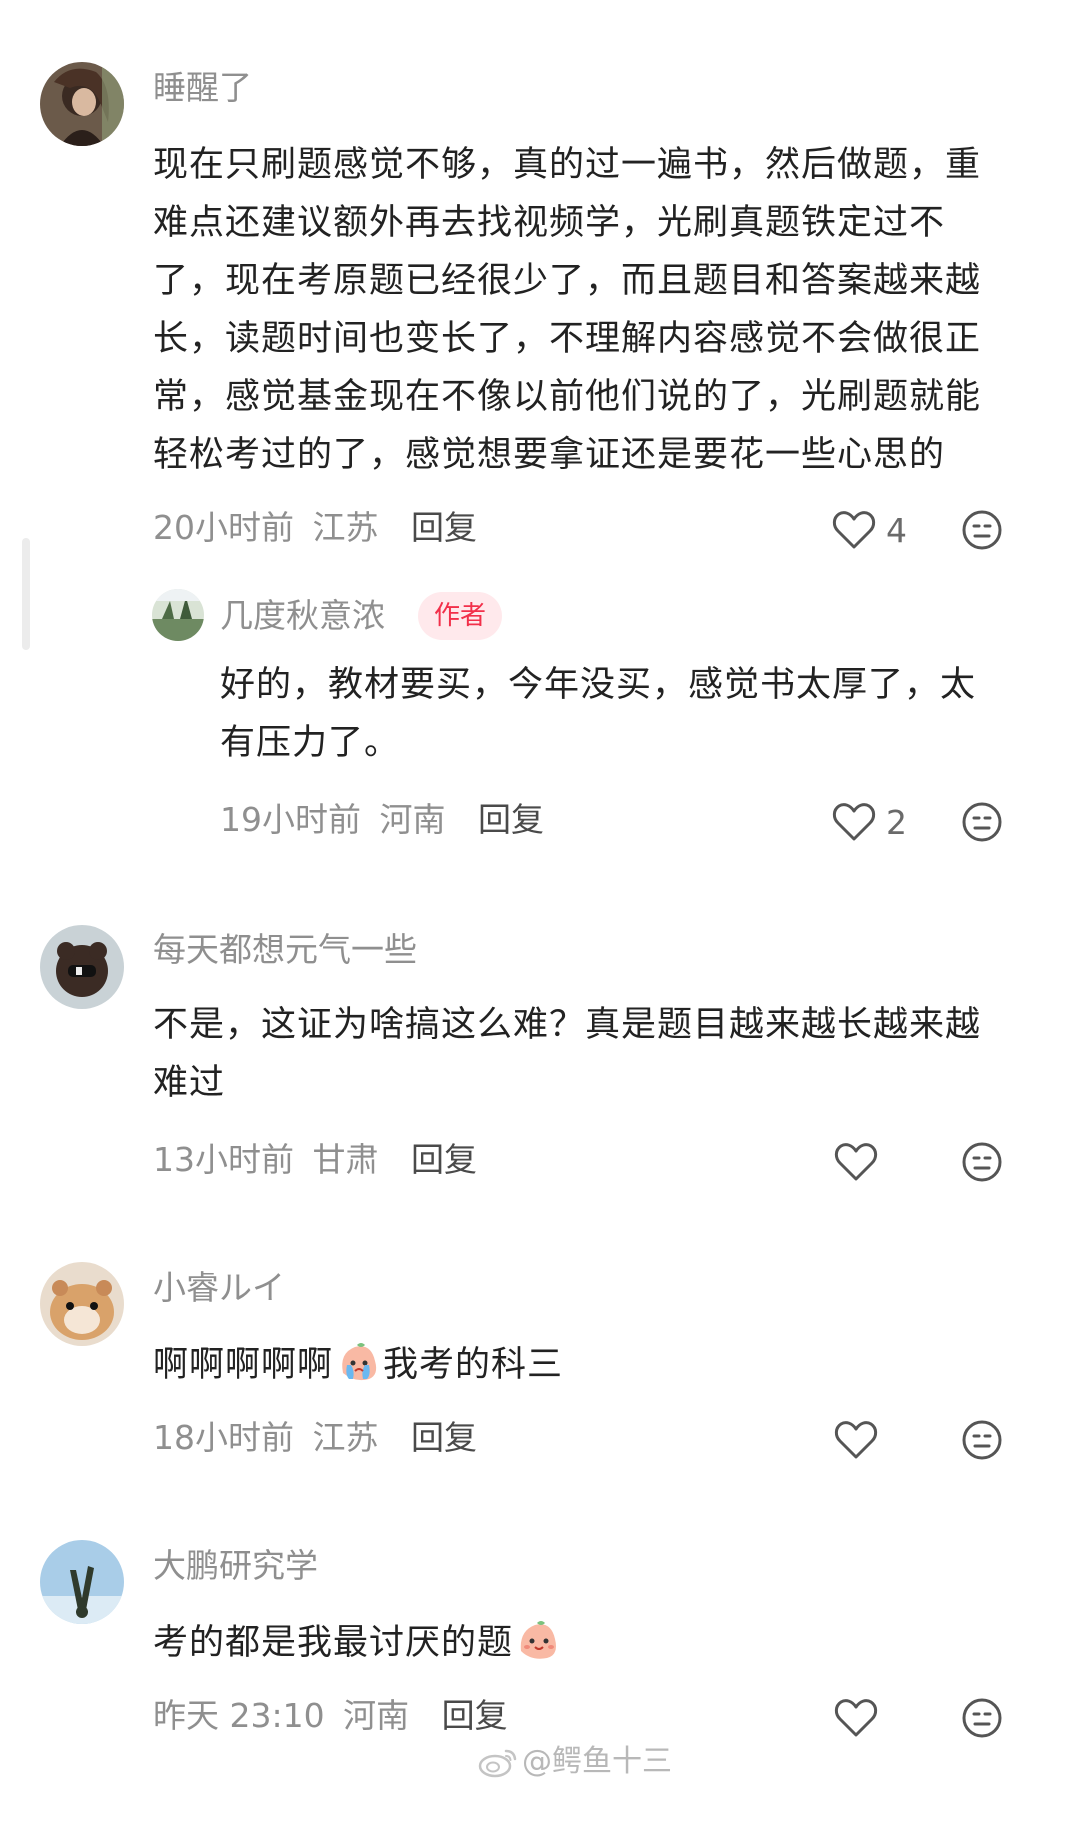  I want to click on username: 睡醒了, so click(202, 88).